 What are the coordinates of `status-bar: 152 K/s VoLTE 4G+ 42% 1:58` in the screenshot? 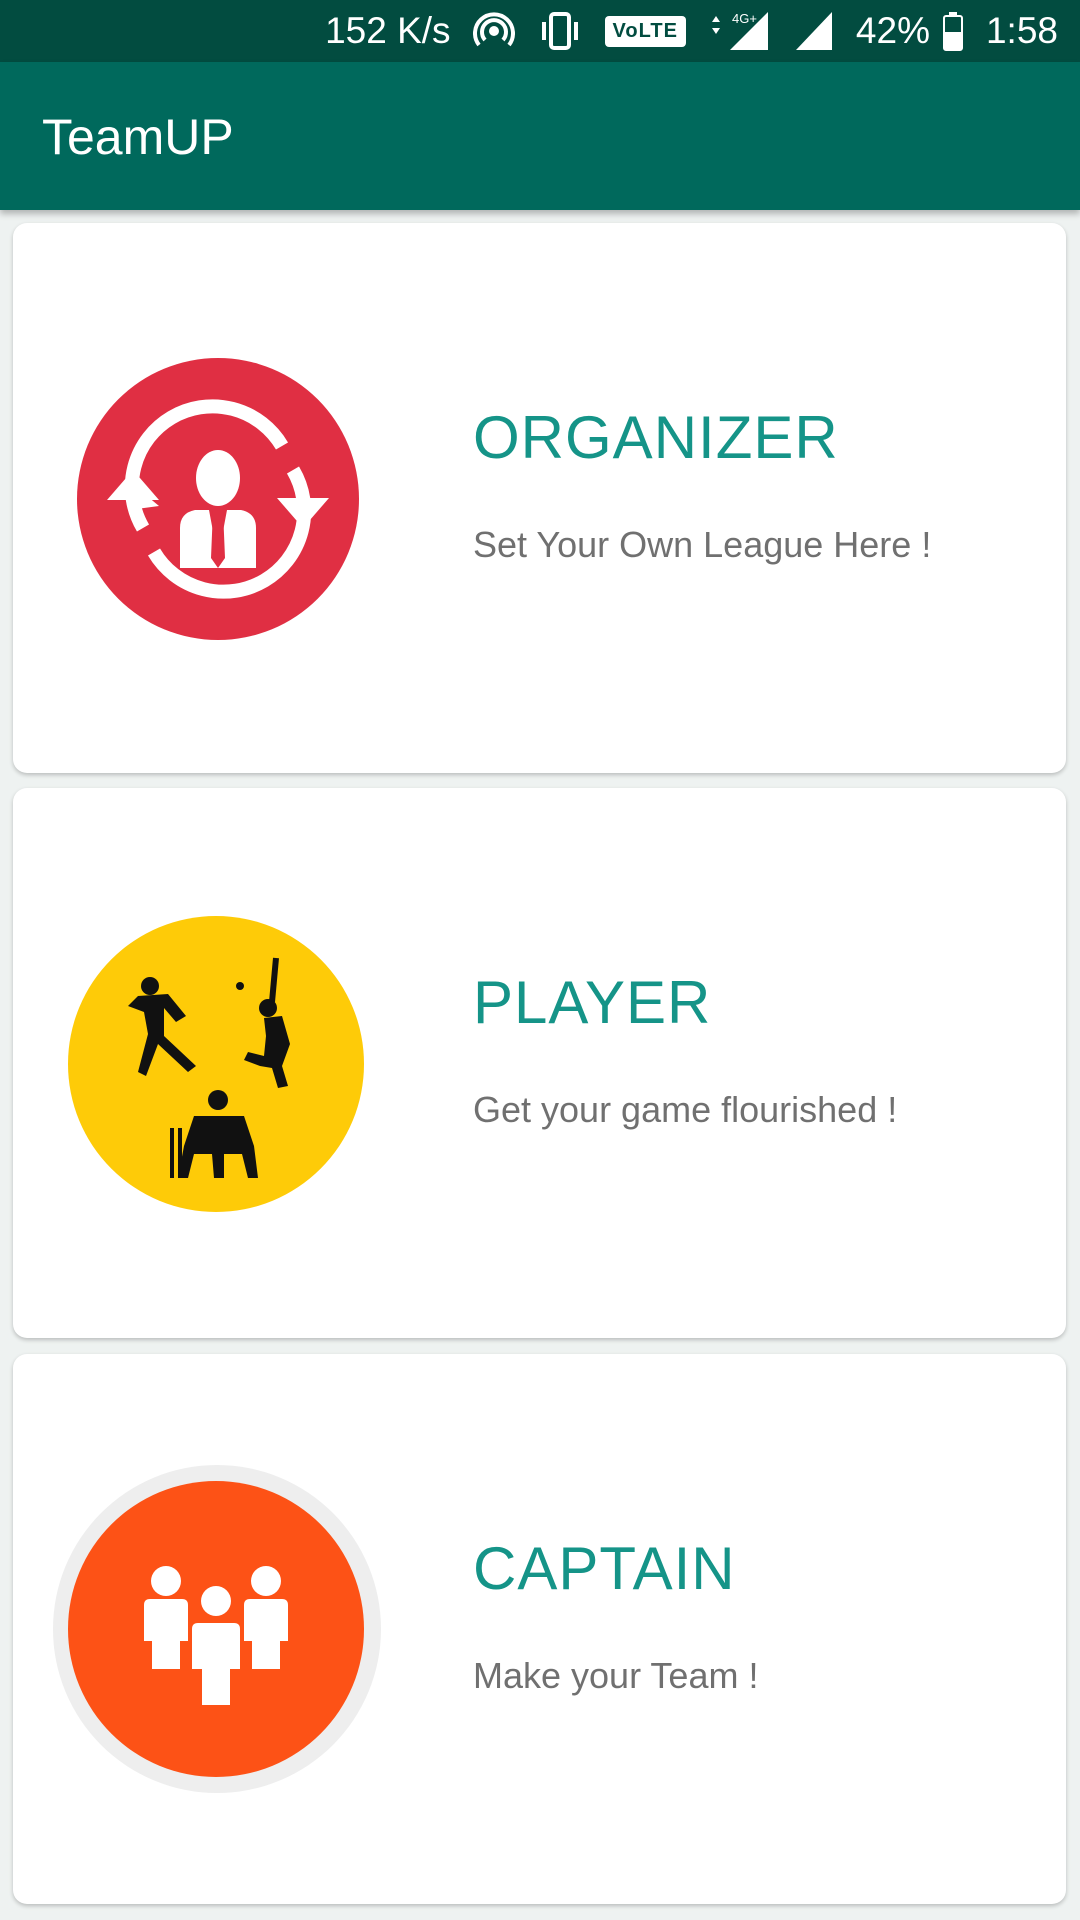 It's located at (540, 31).